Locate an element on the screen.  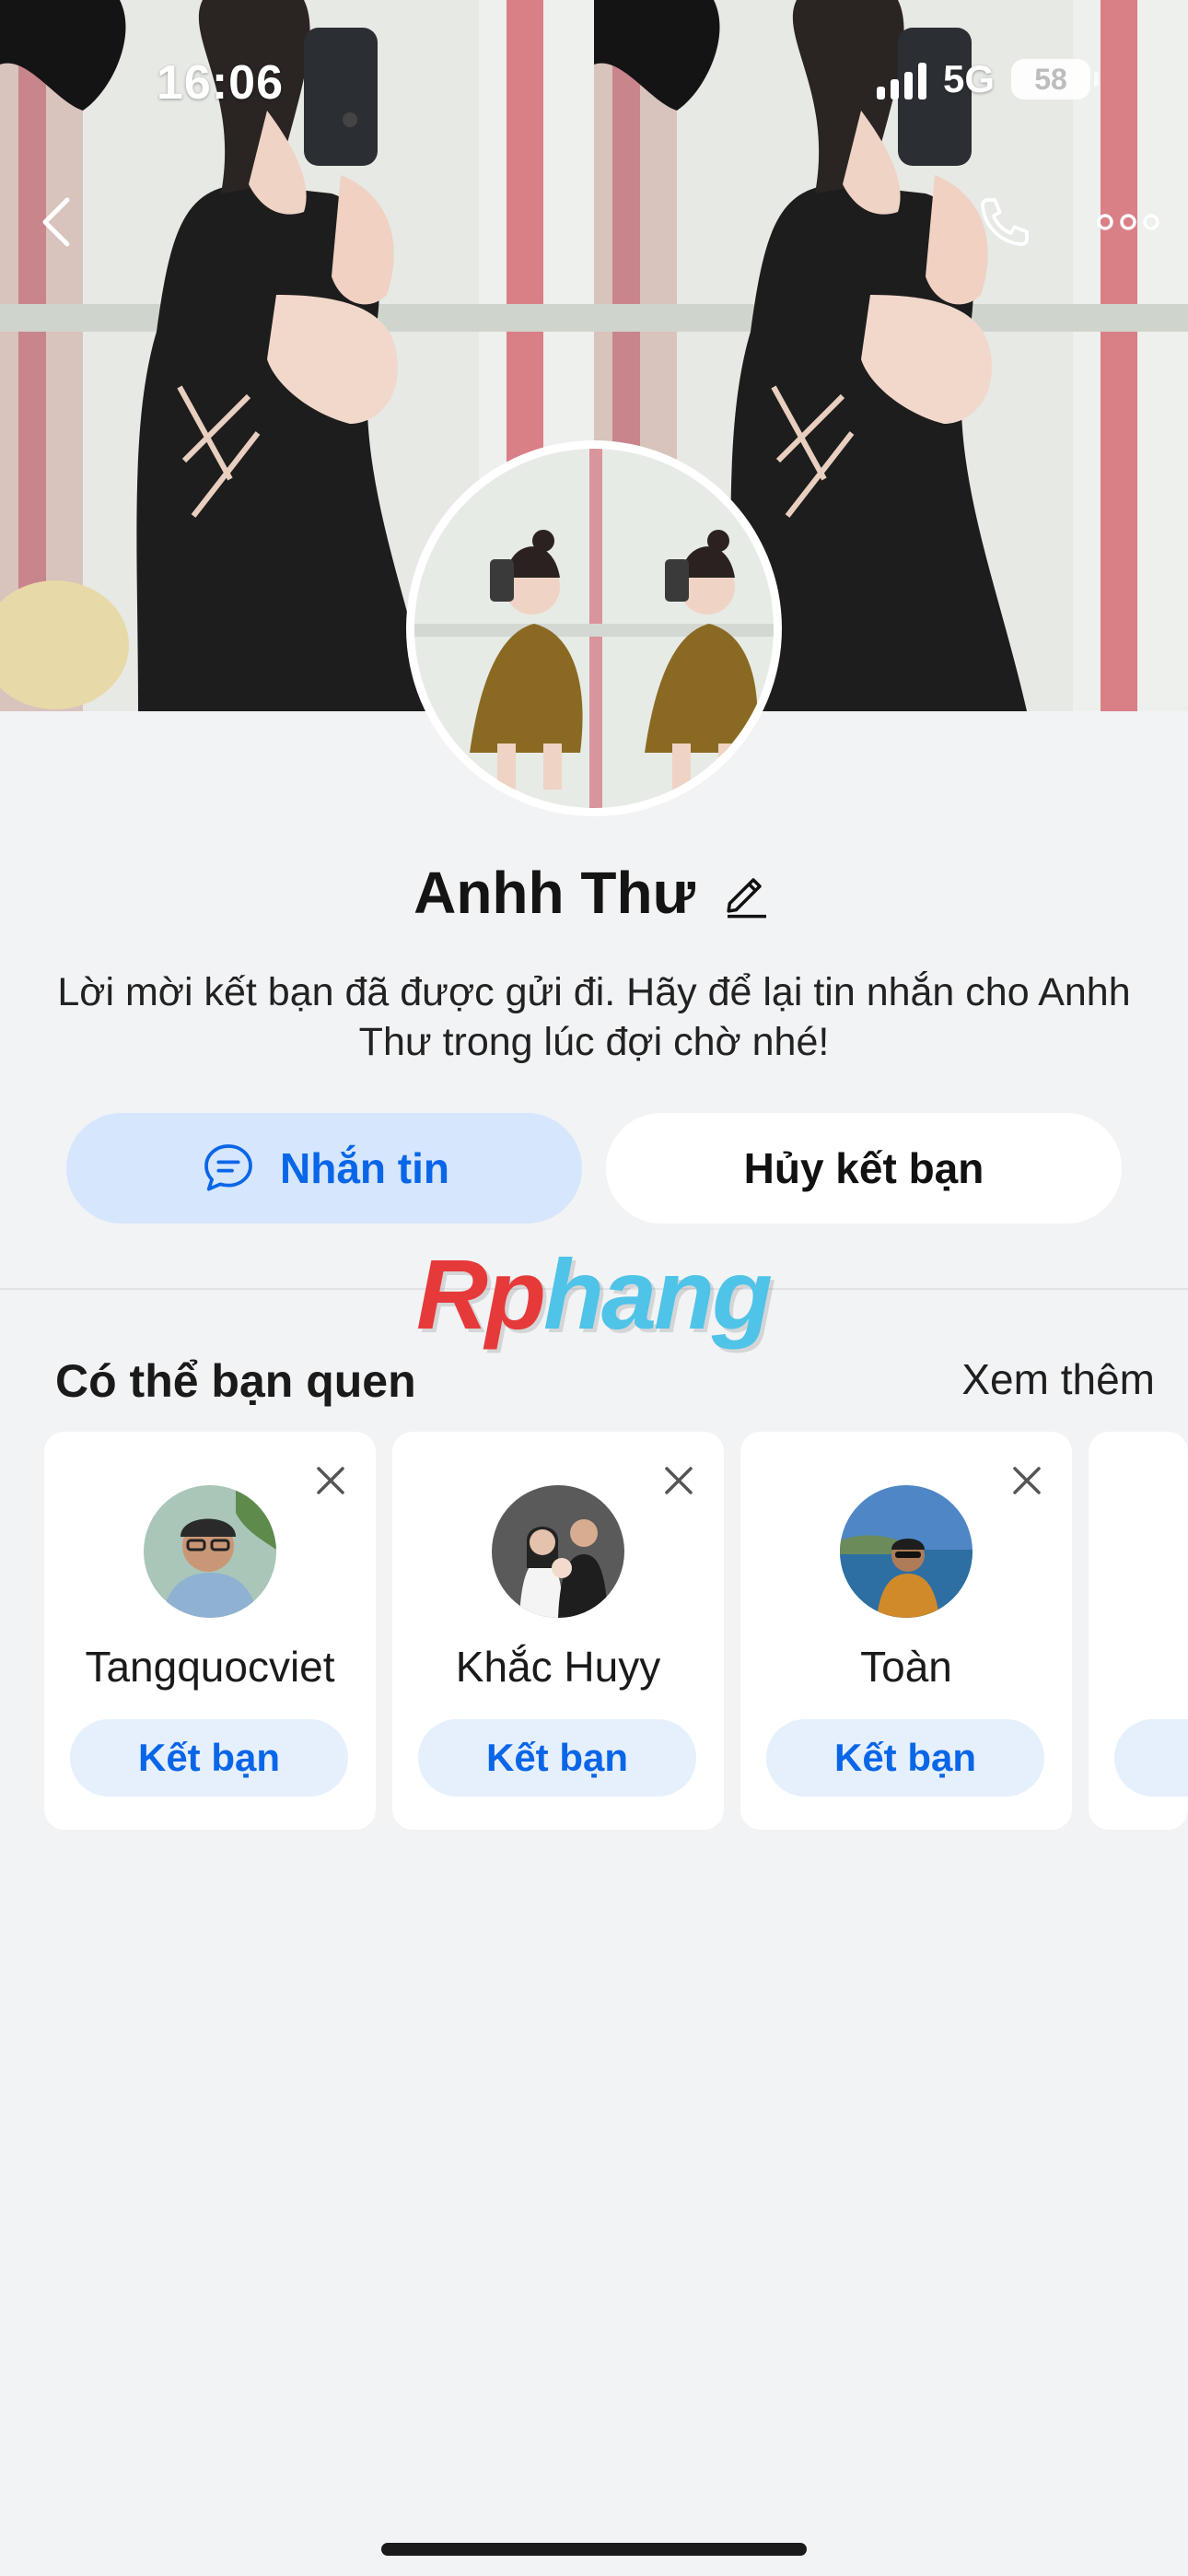
avatar-photo is located at coordinates (594, 628).